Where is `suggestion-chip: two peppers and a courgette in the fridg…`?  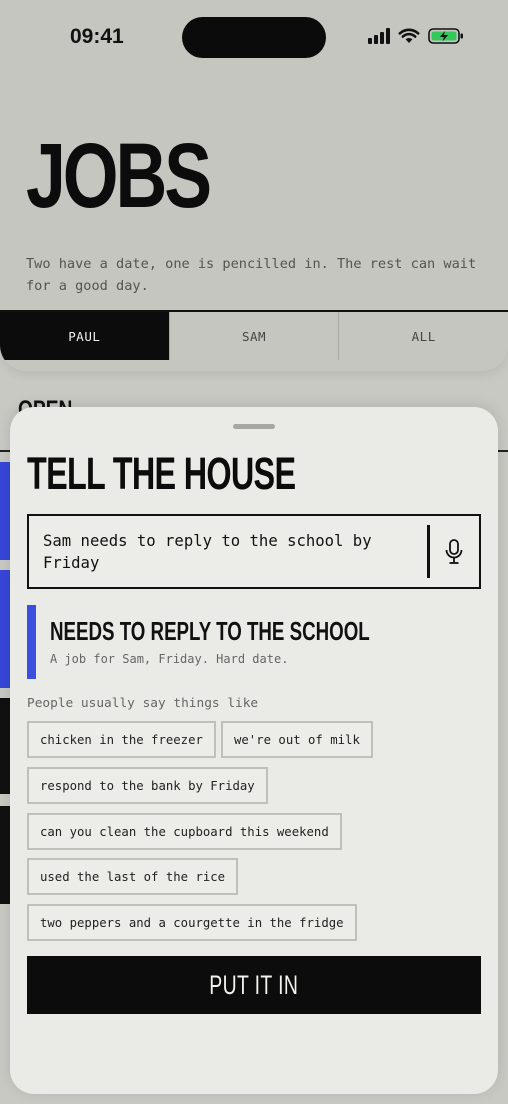 suggestion-chip: two peppers and a courgette in the fridg… is located at coordinates (192, 922).